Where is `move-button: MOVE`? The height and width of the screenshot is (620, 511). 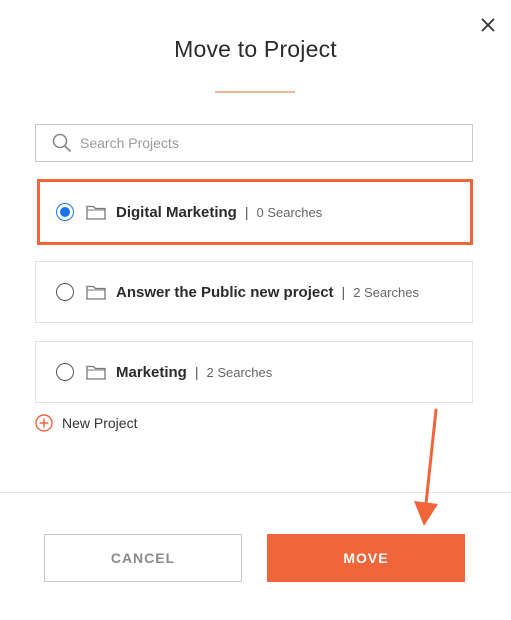
move-button: MOVE is located at coordinates (366, 558).